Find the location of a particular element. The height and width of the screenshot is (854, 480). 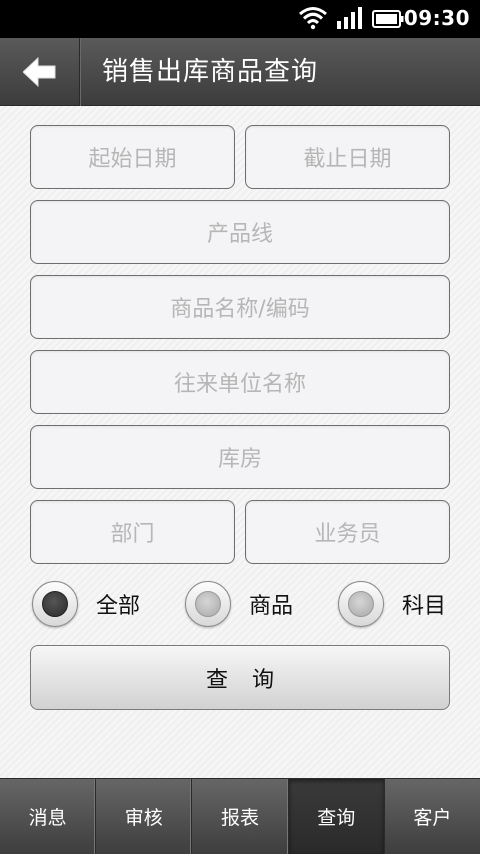

title-bar: 销售出库商品查询 is located at coordinates (240, 72).